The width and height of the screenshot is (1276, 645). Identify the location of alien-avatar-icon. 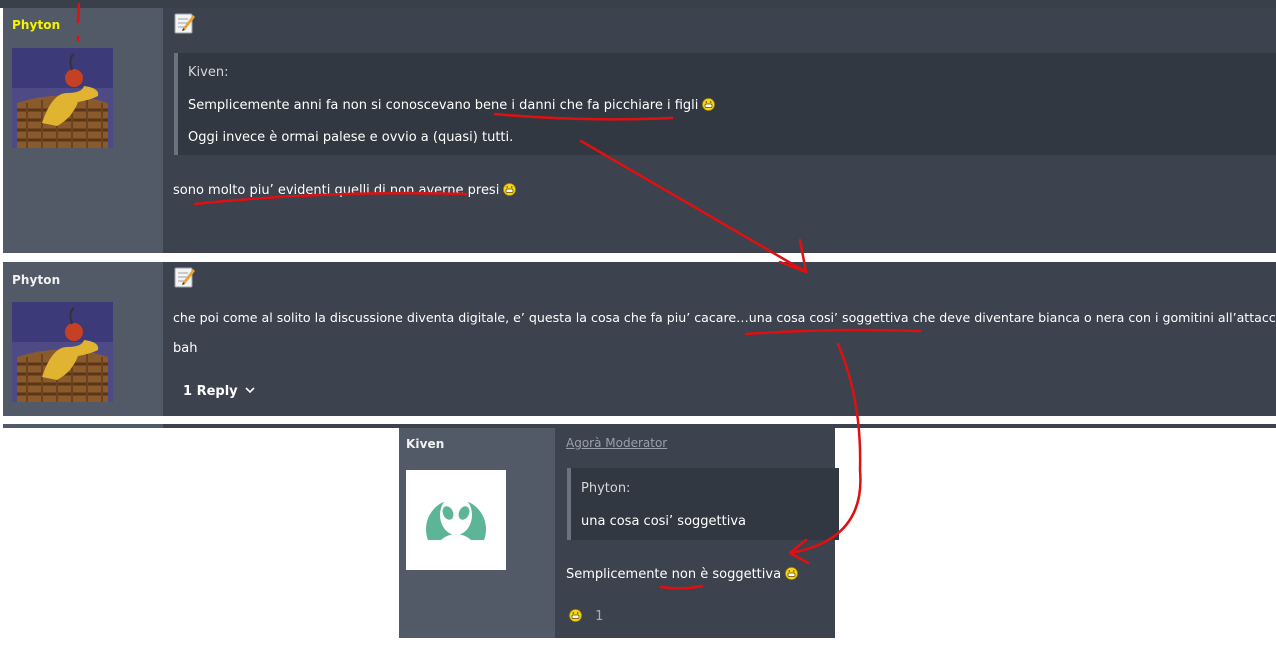
(456, 517).